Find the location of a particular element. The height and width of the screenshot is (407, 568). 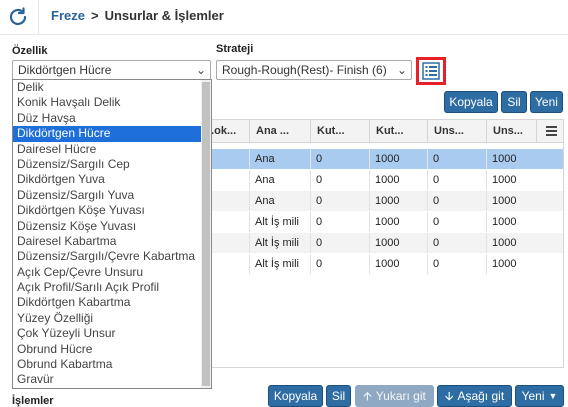

copy-operation-button: Kopyala is located at coordinates (295, 396).